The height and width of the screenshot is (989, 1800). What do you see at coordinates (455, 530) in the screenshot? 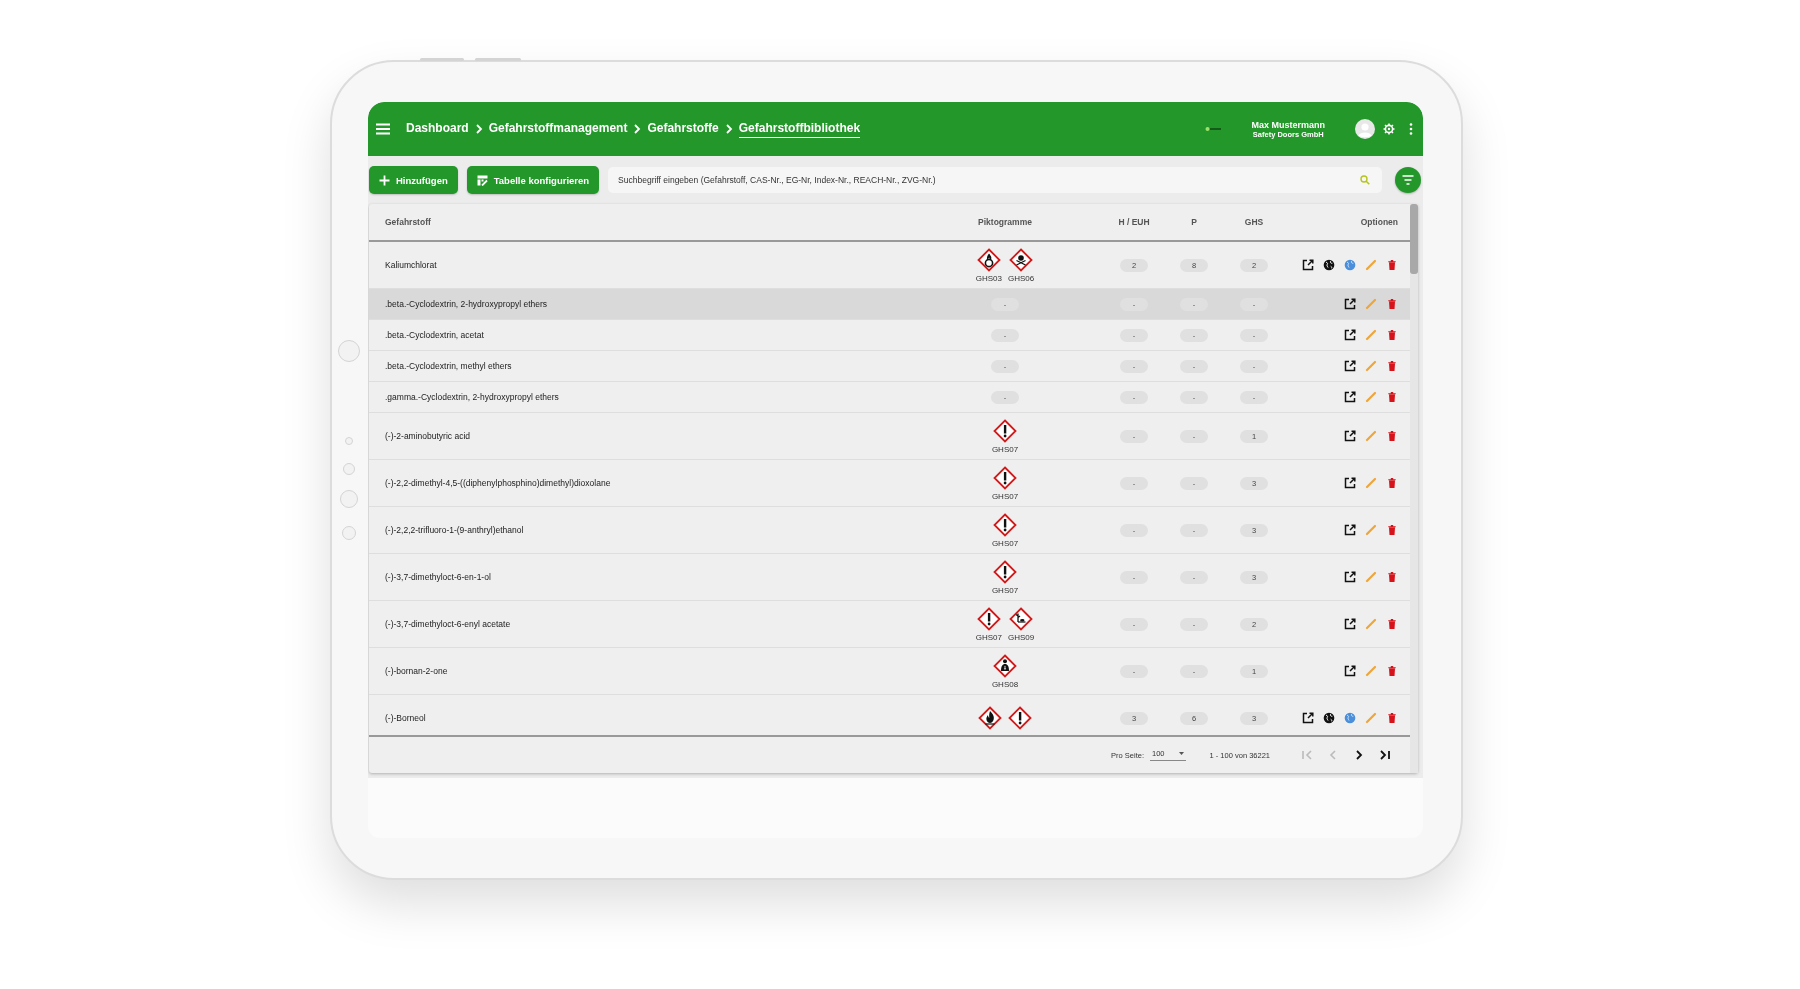
I see `substance-name: (-)-2,2,2-trifluoro-1-(9-anthryl)ethanol` at bounding box center [455, 530].